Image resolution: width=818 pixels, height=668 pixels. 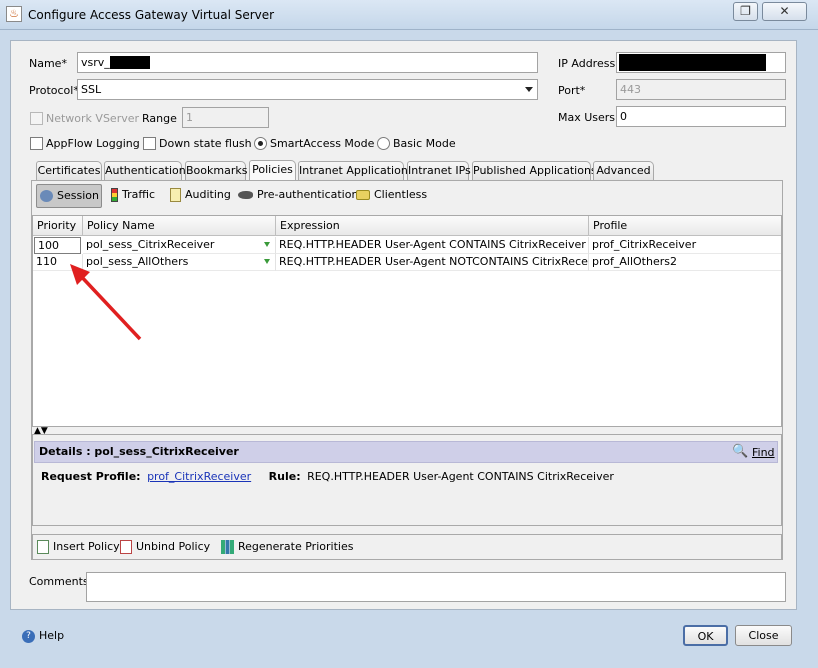 I want to click on session-icon, so click(x=46, y=196).